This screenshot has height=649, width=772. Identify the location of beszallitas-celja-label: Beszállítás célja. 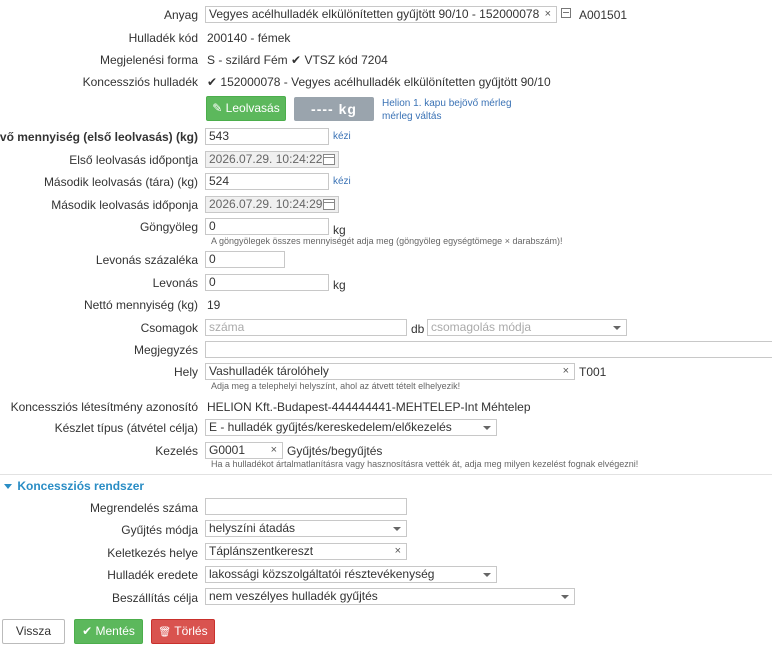
(154, 598).